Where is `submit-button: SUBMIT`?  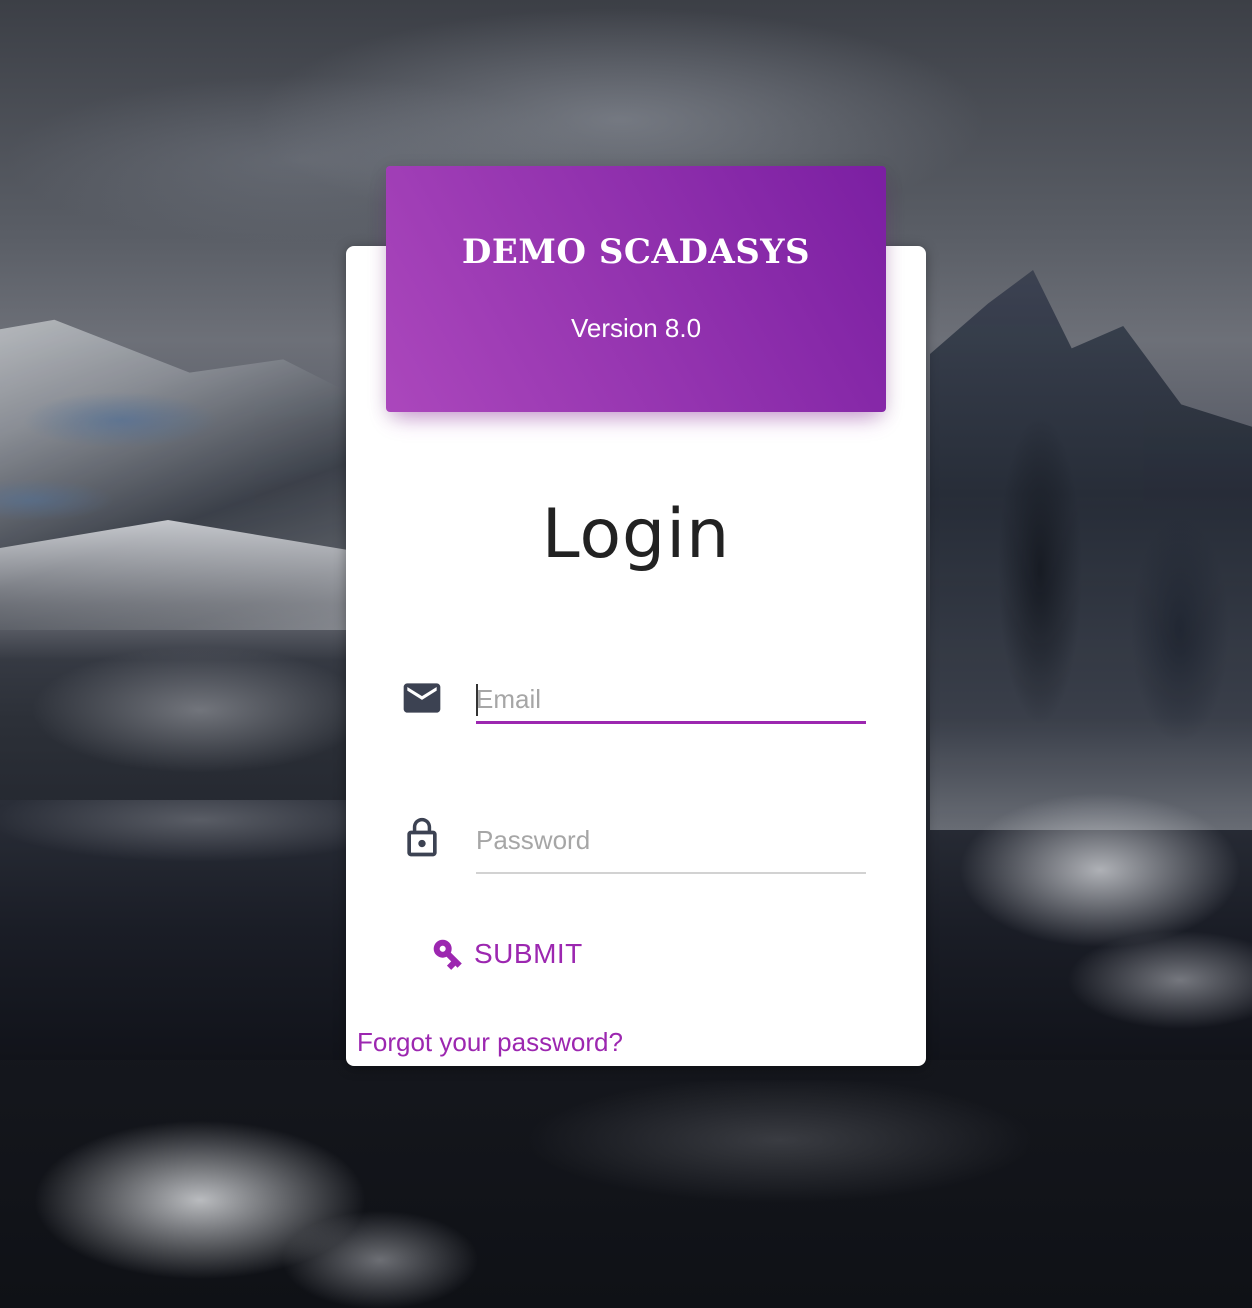
submit-button: SUBMIT is located at coordinates (506, 954).